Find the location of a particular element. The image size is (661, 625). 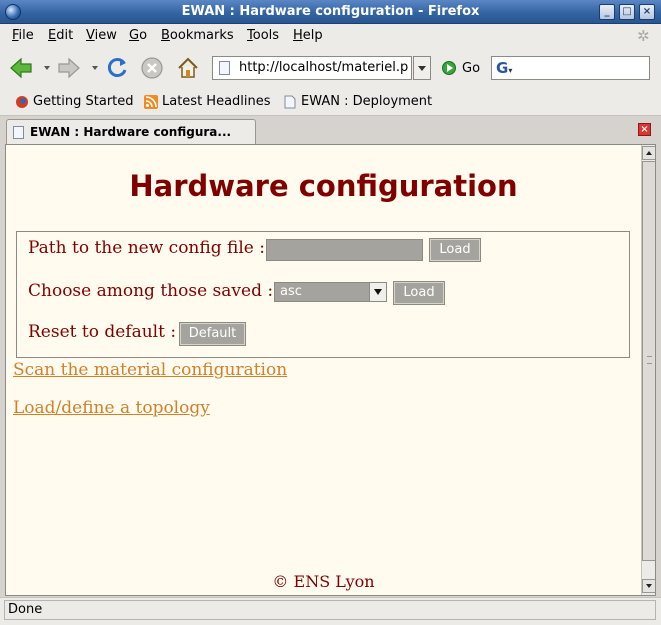

path-label: Path to the new config file : is located at coordinates (146, 248).